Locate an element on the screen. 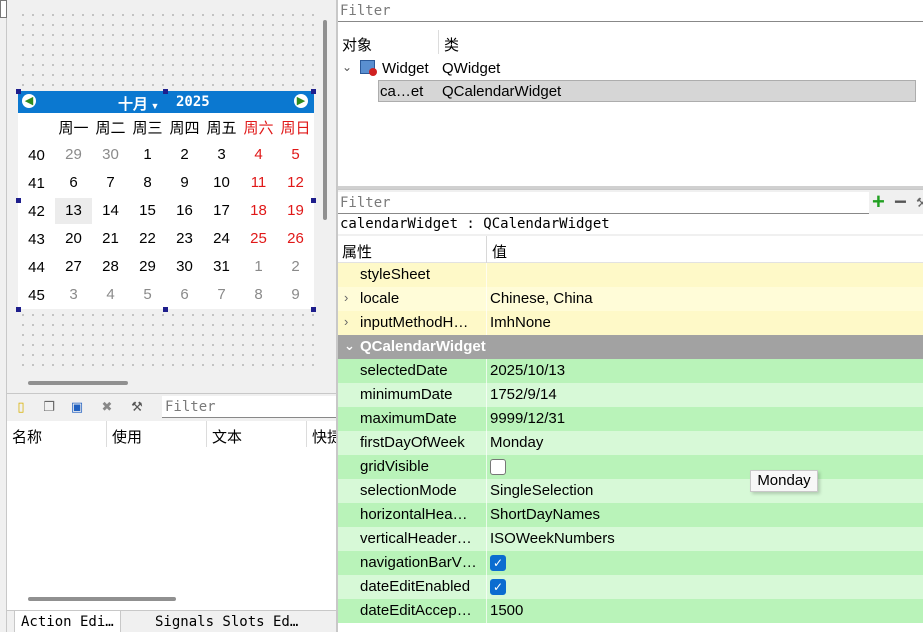  property-row: dateEditAccep… 1500 is located at coordinates (630, 611).